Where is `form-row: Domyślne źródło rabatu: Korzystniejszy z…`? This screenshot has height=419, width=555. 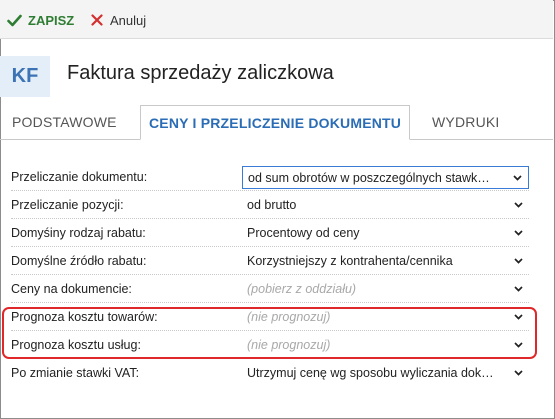
form-row: Domyślne źródło rabatu: Korzystniejszy z… is located at coordinates (276, 261).